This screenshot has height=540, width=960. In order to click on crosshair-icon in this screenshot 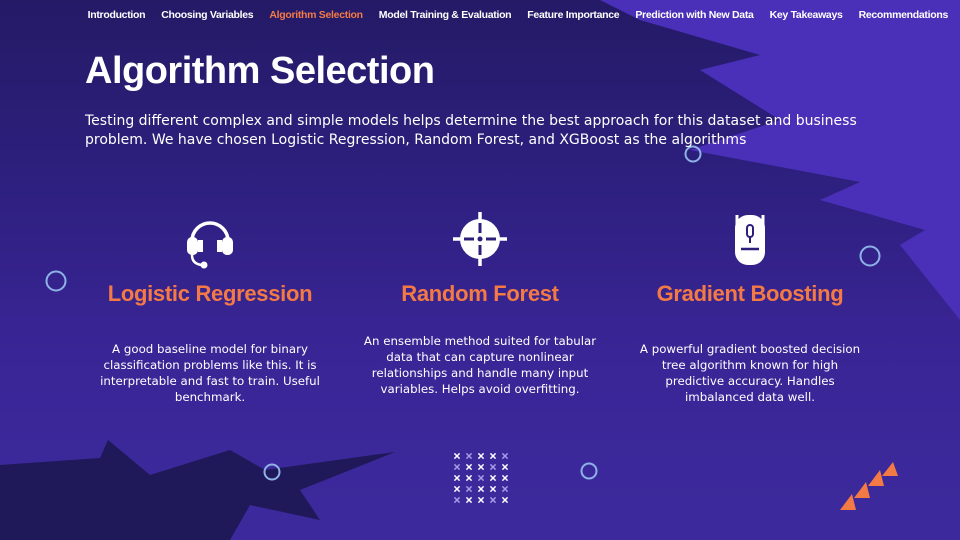, I will do `click(480, 239)`.